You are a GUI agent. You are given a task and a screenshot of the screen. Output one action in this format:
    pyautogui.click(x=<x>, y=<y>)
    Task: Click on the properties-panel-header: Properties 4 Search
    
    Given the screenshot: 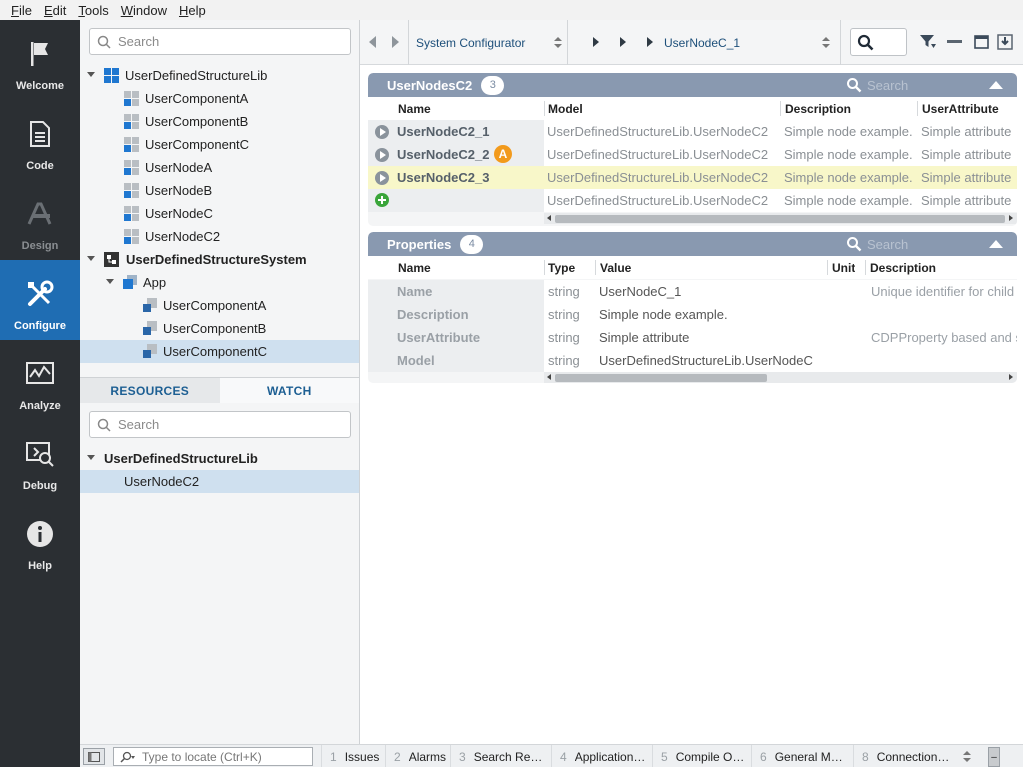 What is the action you would take?
    pyautogui.click(x=692, y=244)
    